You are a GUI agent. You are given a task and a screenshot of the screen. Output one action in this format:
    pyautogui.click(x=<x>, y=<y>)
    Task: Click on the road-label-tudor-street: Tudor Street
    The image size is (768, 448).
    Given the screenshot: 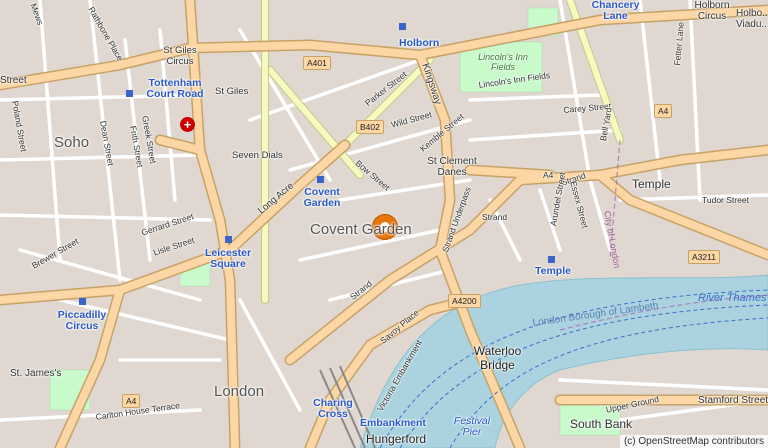 What is the action you would take?
    pyautogui.click(x=725, y=200)
    